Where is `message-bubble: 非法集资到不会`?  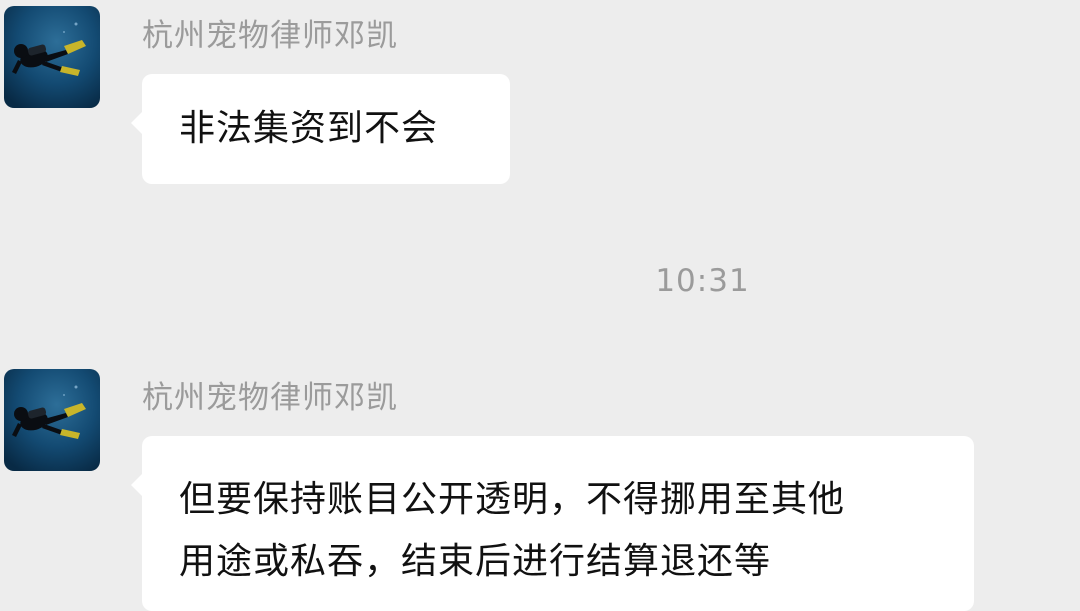 message-bubble: 非法集资到不会 is located at coordinates (320, 129).